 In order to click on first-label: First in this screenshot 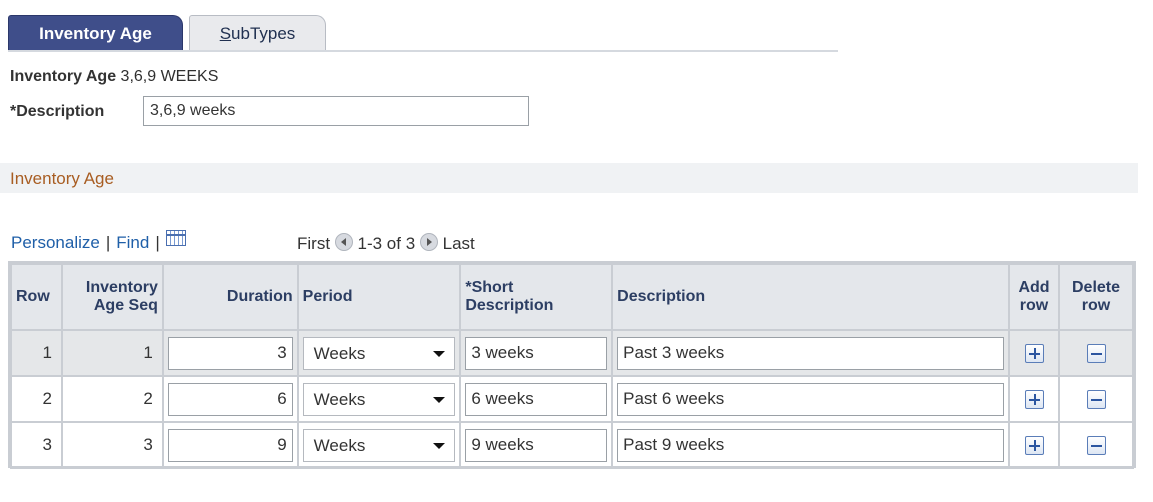, I will do `click(313, 243)`.